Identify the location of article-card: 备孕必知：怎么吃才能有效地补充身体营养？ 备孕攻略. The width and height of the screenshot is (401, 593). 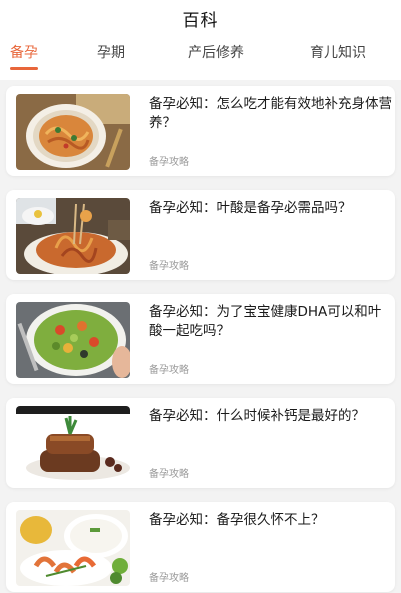
(200, 131).